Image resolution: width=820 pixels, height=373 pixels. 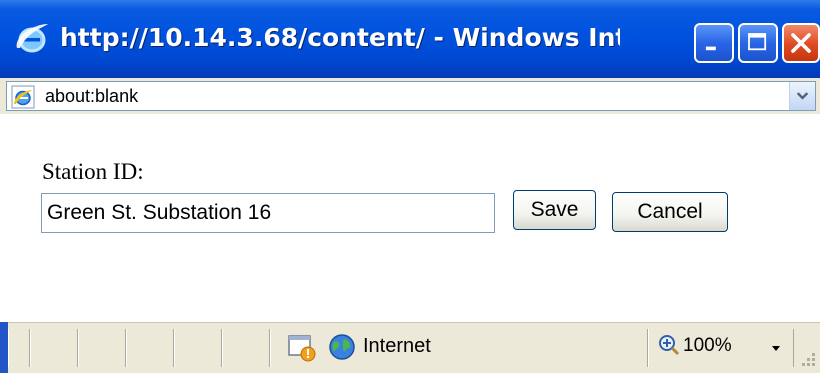 I want to click on address-field: about:blank, so click(x=411, y=96).